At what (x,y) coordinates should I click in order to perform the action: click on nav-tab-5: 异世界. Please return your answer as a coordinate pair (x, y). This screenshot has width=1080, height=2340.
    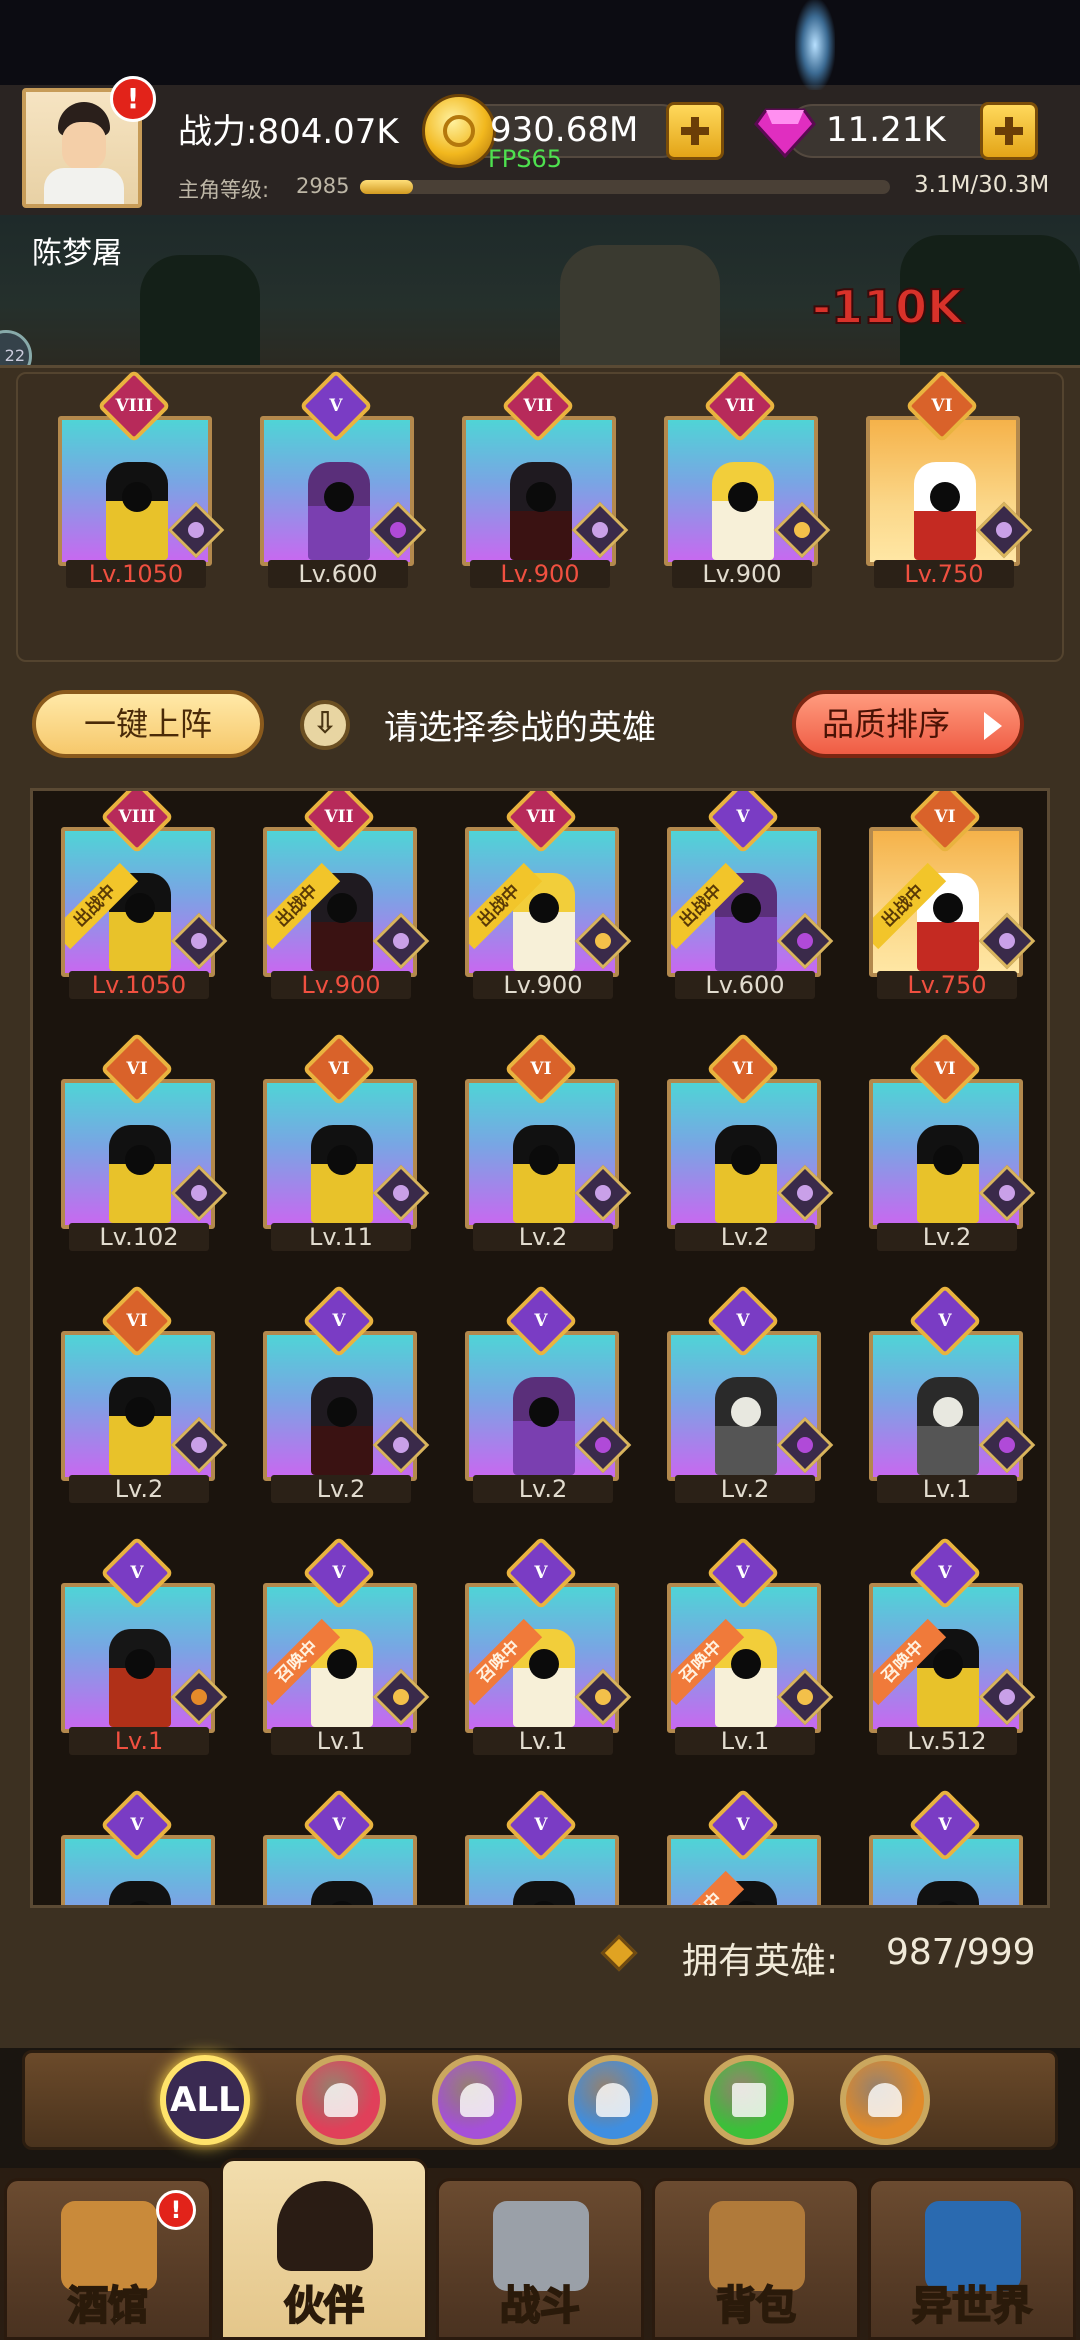
    Looking at the image, I should click on (972, 2259).